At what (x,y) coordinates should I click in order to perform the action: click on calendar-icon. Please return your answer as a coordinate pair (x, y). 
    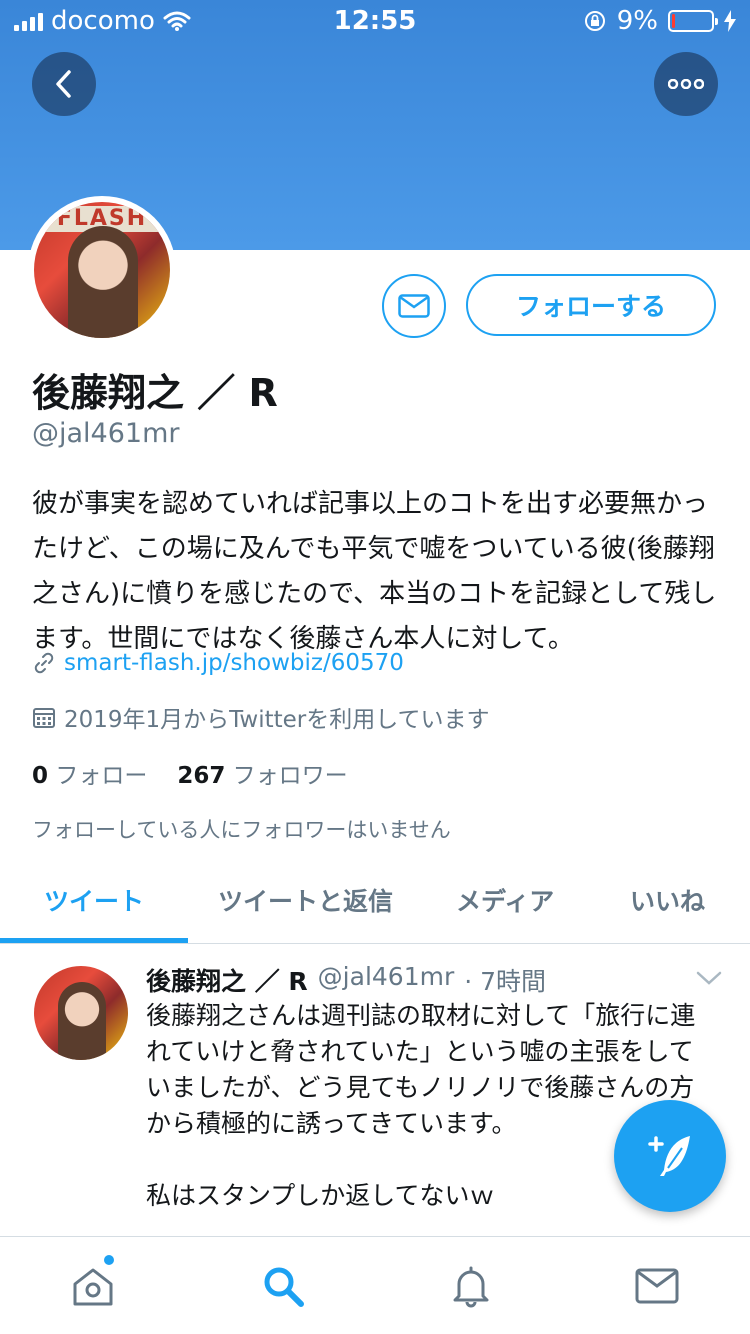
    Looking at the image, I should click on (44, 718).